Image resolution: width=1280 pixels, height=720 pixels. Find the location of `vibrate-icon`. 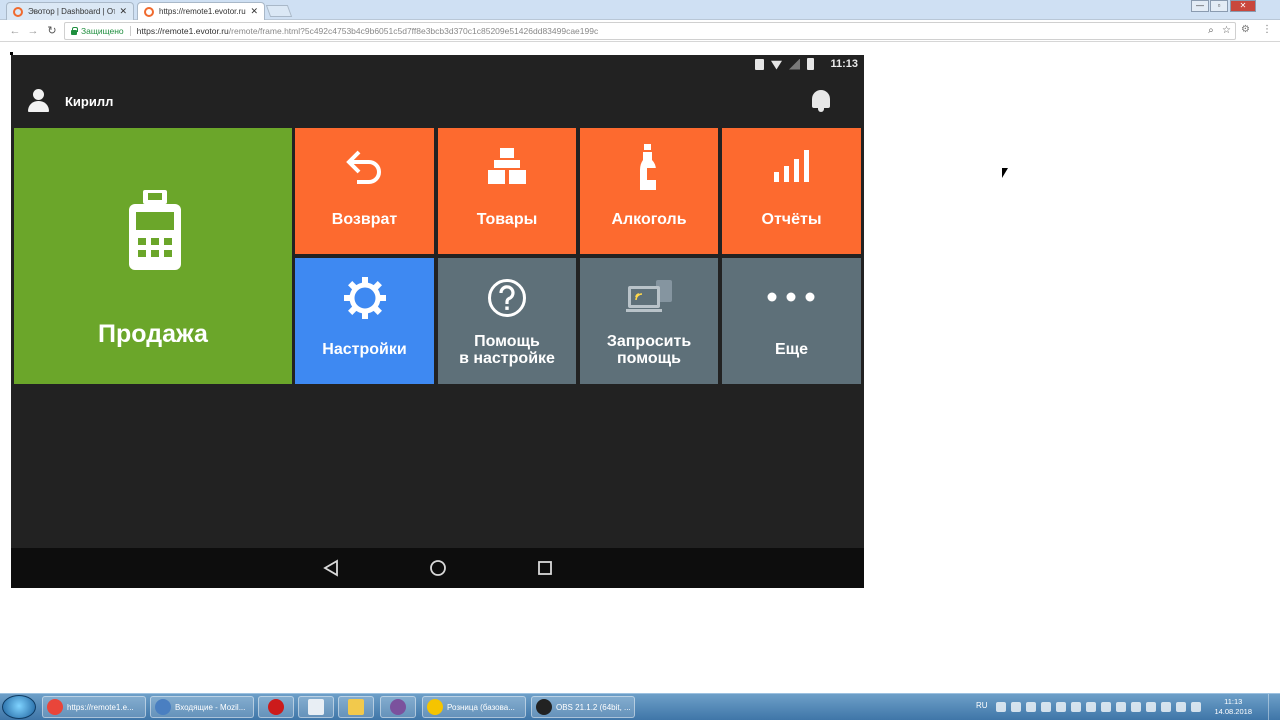

vibrate-icon is located at coordinates (759, 64).